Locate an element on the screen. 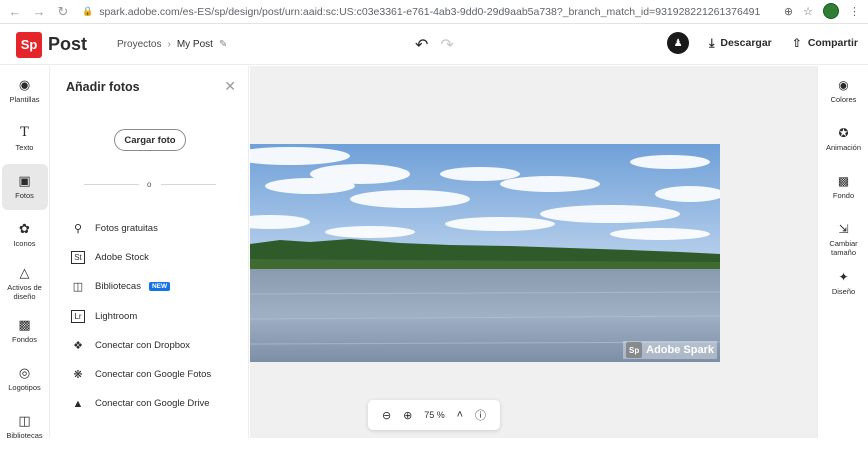 The height and width of the screenshot is (450, 868). shape-icon: ✿ is located at coordinates (24, 228).